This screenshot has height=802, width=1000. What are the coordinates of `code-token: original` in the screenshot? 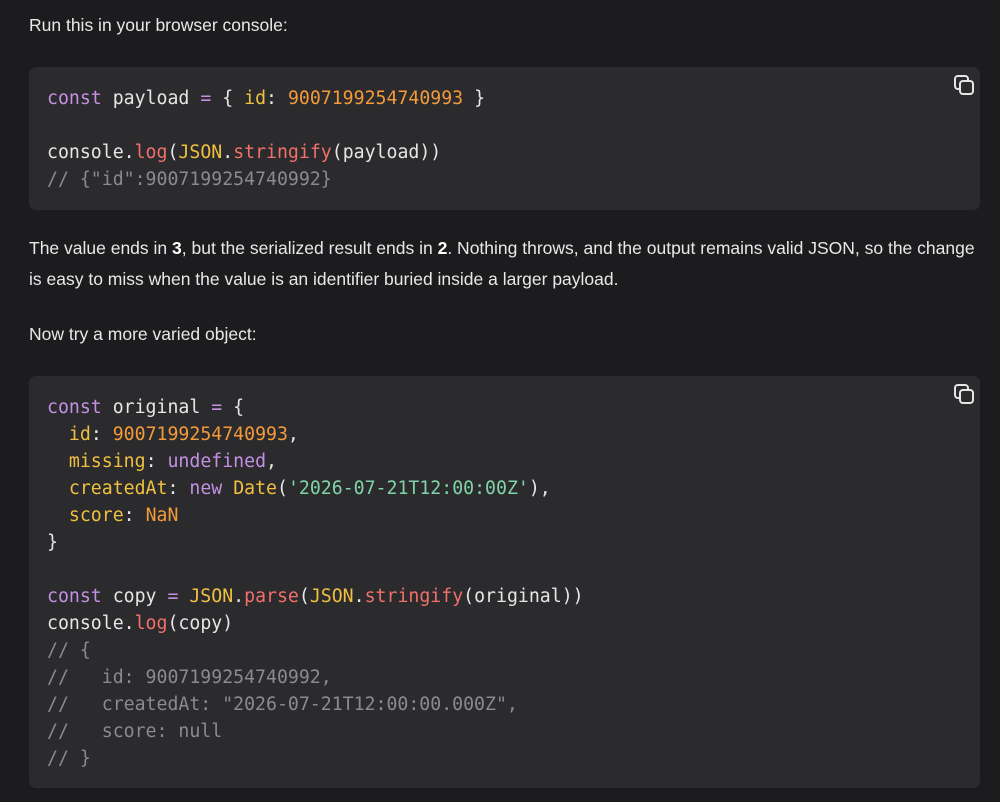 It's located at (156, 407).